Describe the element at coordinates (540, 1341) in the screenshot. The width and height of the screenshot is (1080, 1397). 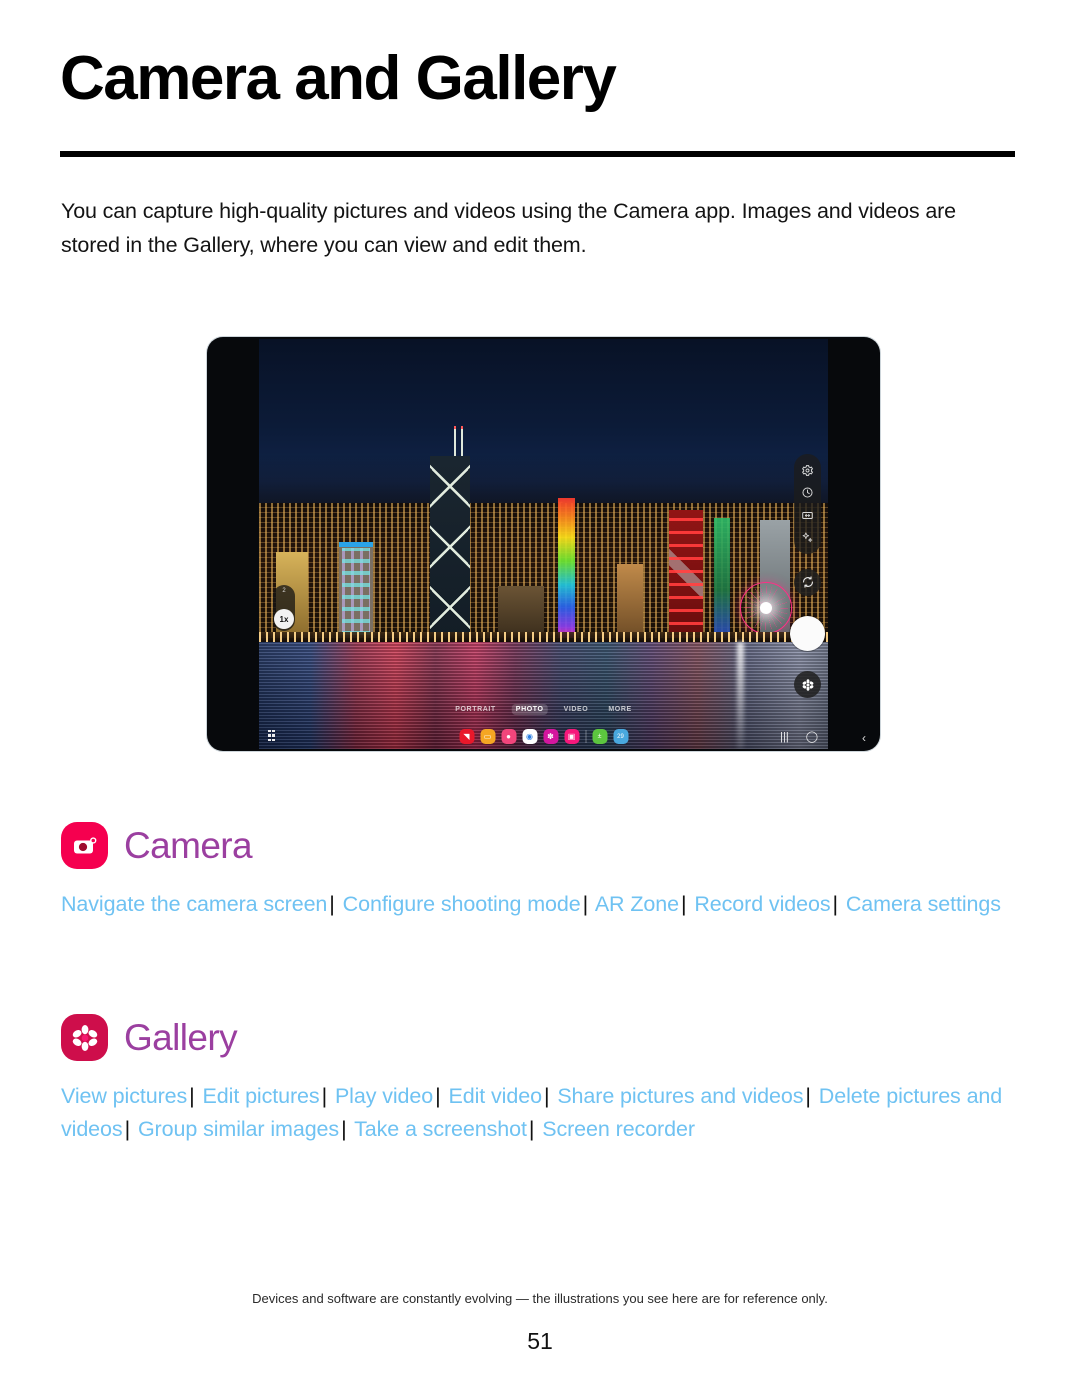
I see `page-number: 51` at that location.